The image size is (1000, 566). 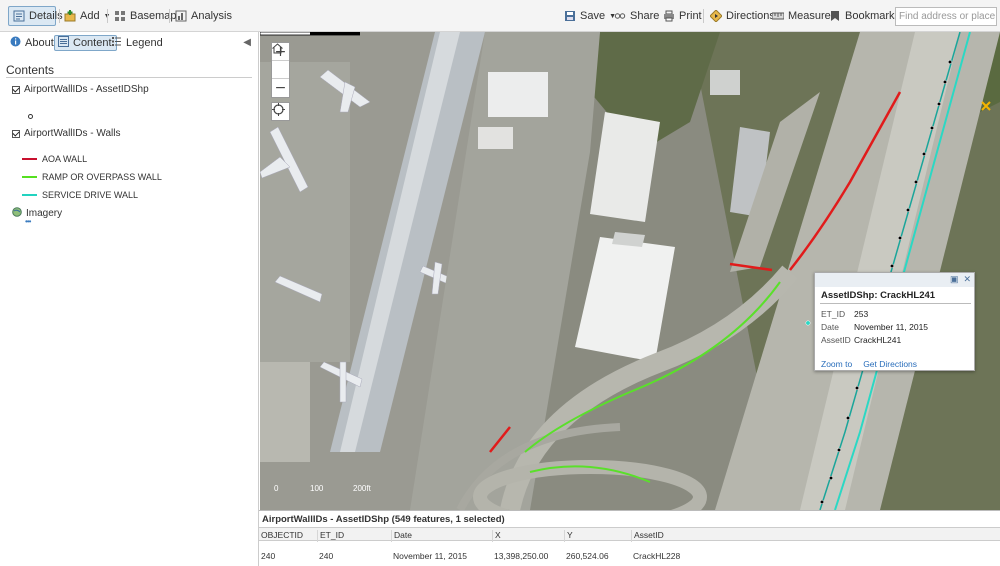 I want to click on collapse-panel-icon: ◀, so click(x=247, y=42).